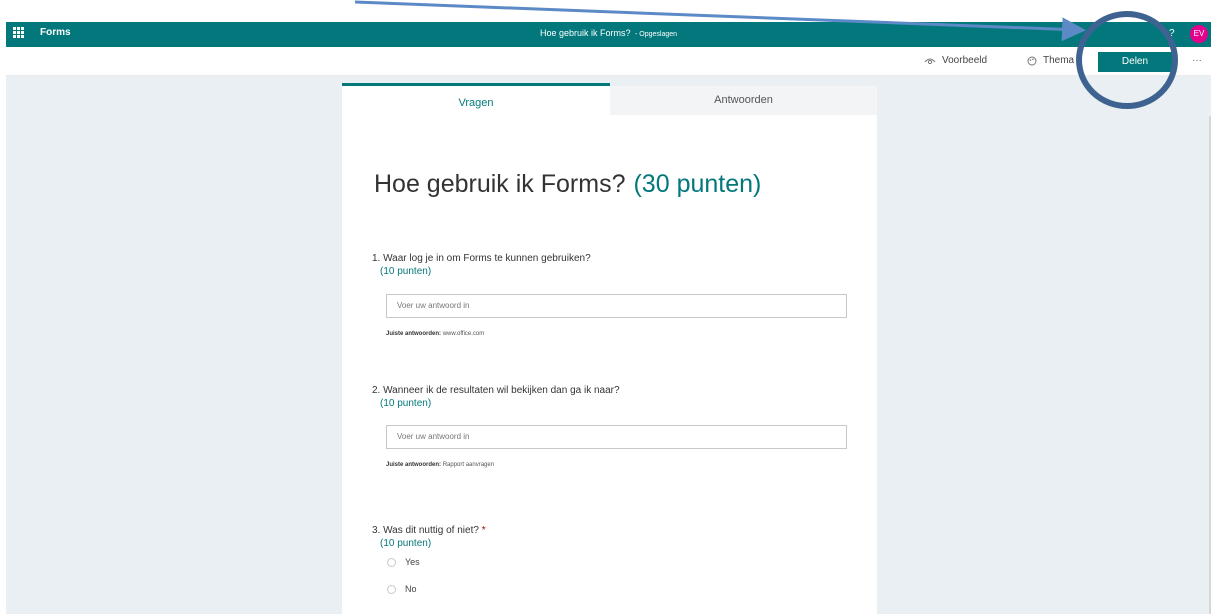  I want to click on question-text: 3. Was dit nuttig of niet? *, so click(429, 530).